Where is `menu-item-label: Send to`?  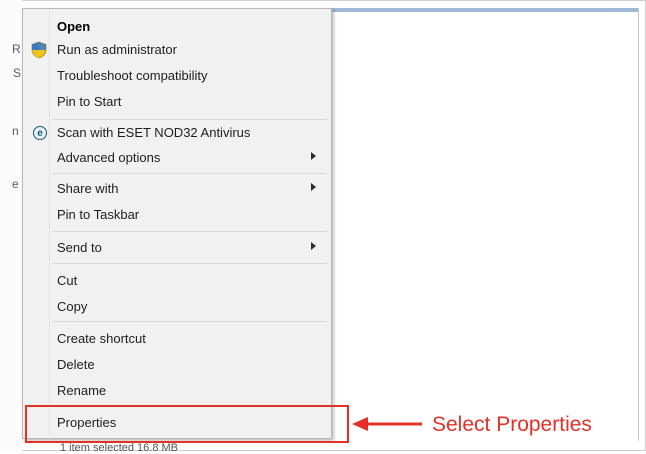
menu-item-label: Send to is located at coordinates (79, 247).